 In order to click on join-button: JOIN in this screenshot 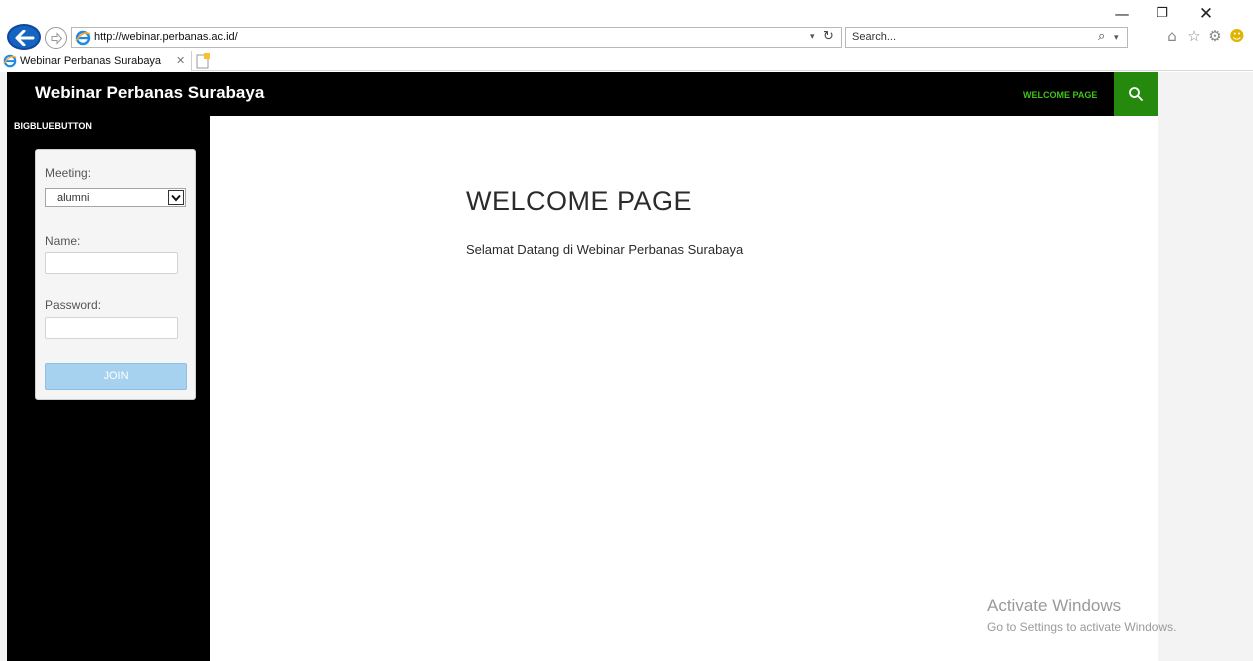, I will do `click(116, 376)`.